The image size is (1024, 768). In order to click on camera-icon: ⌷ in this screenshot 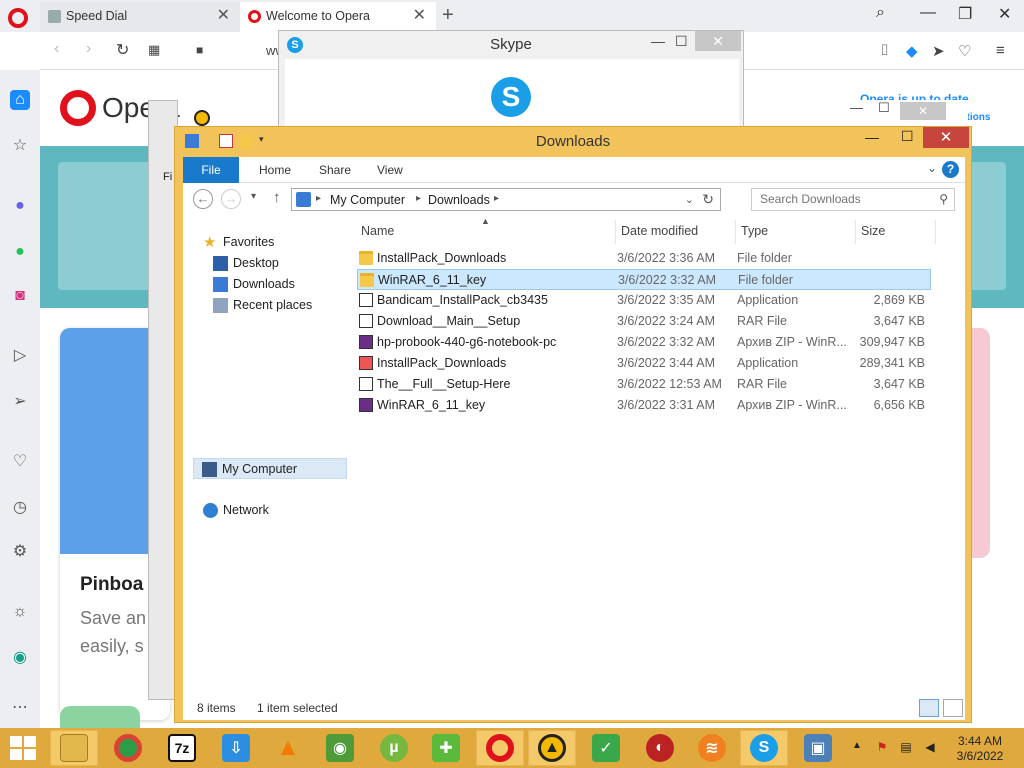, I will do `click(884, 50)`.